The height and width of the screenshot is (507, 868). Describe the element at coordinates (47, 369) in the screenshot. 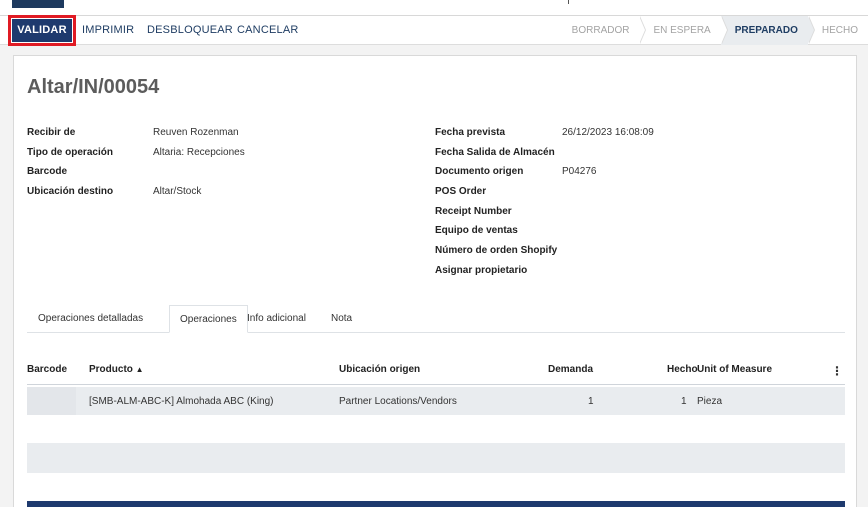

I see `column-barcode: Barcode` at that location.